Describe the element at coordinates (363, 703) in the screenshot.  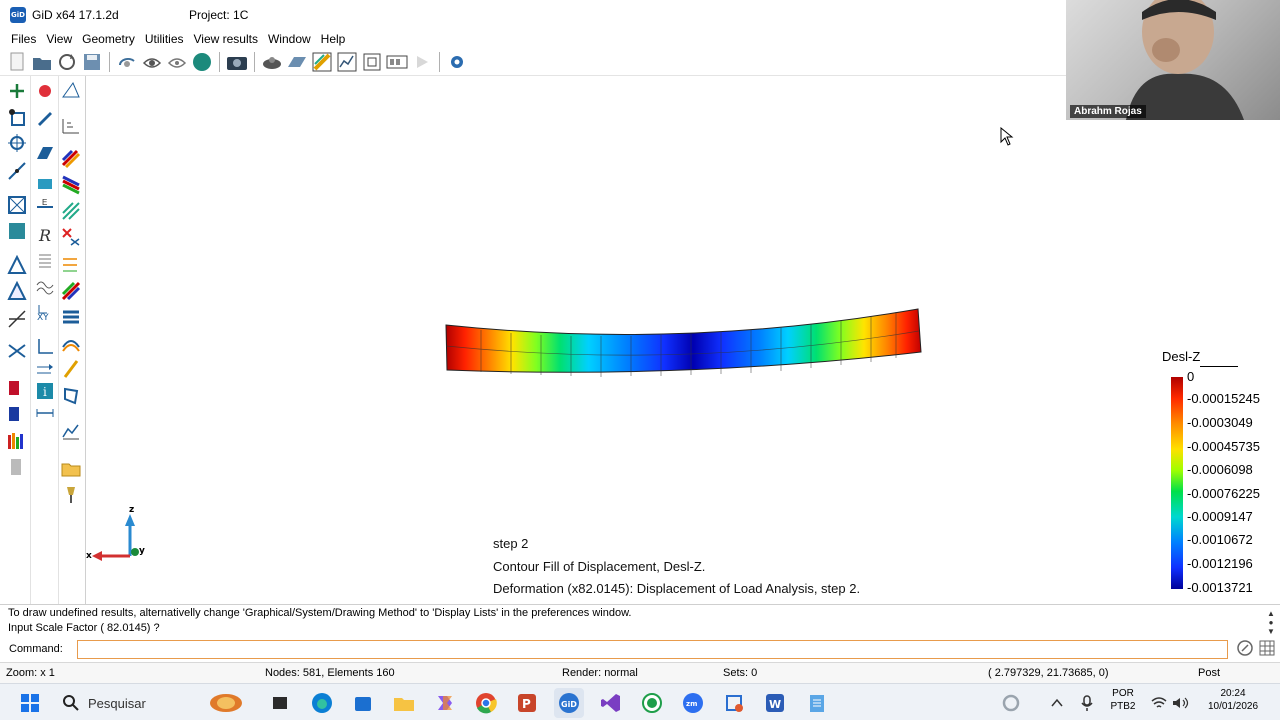
I see `store-icon` at that location.